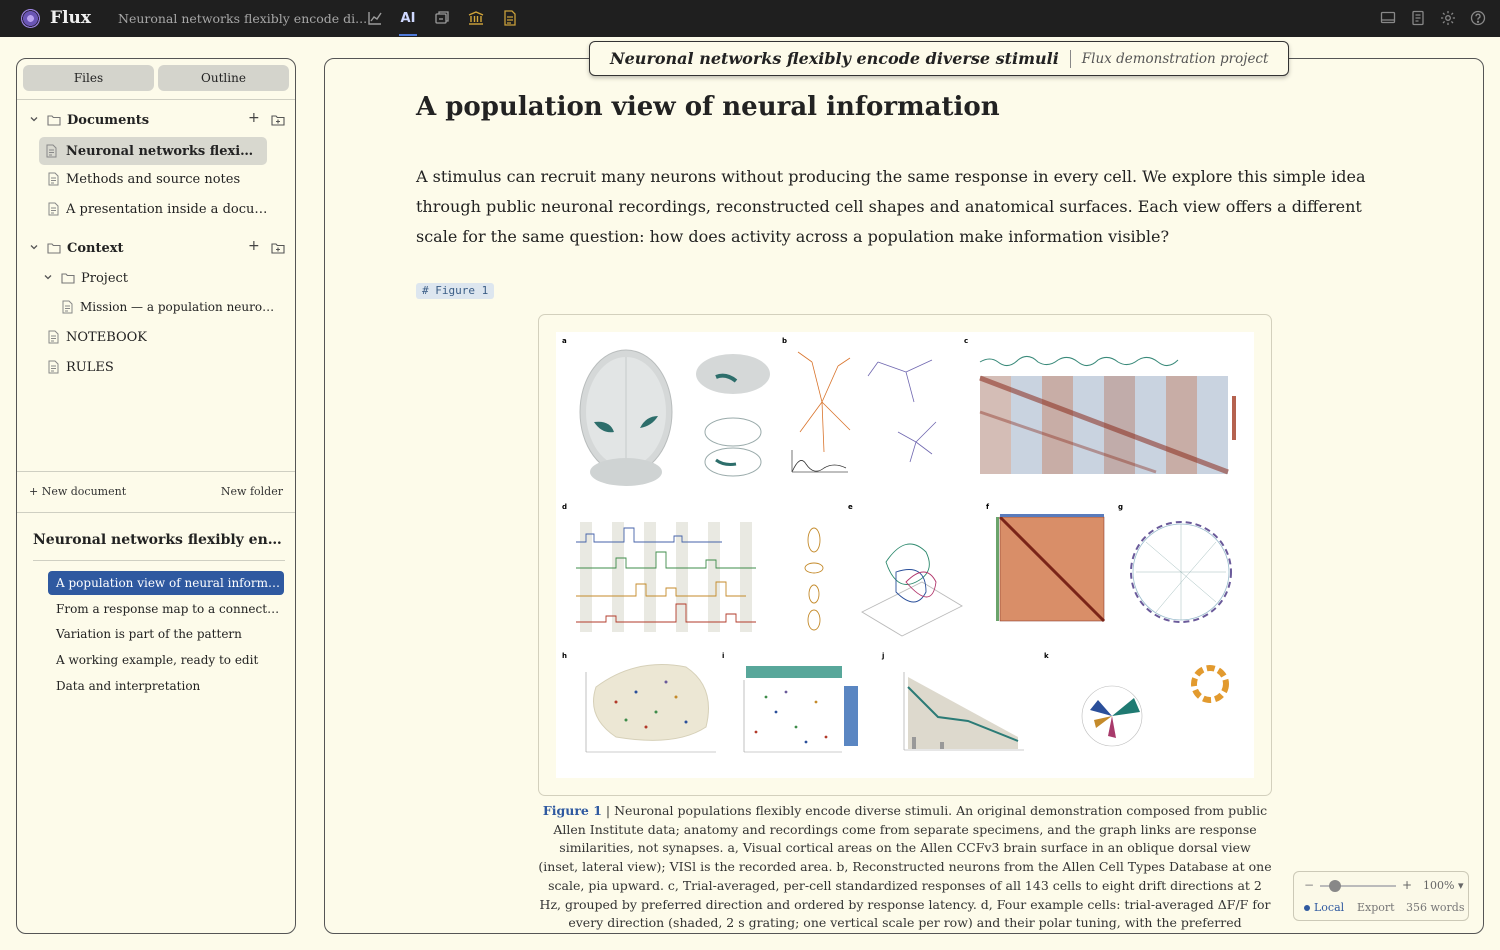 This screenshot has width=1500, height=950. What do you see at coordinates (1381, 896) in the screenshot?
I see `zoom-status-box: − + 100% ▾ Local Export 356 words` at bounding box center [1381, 896].